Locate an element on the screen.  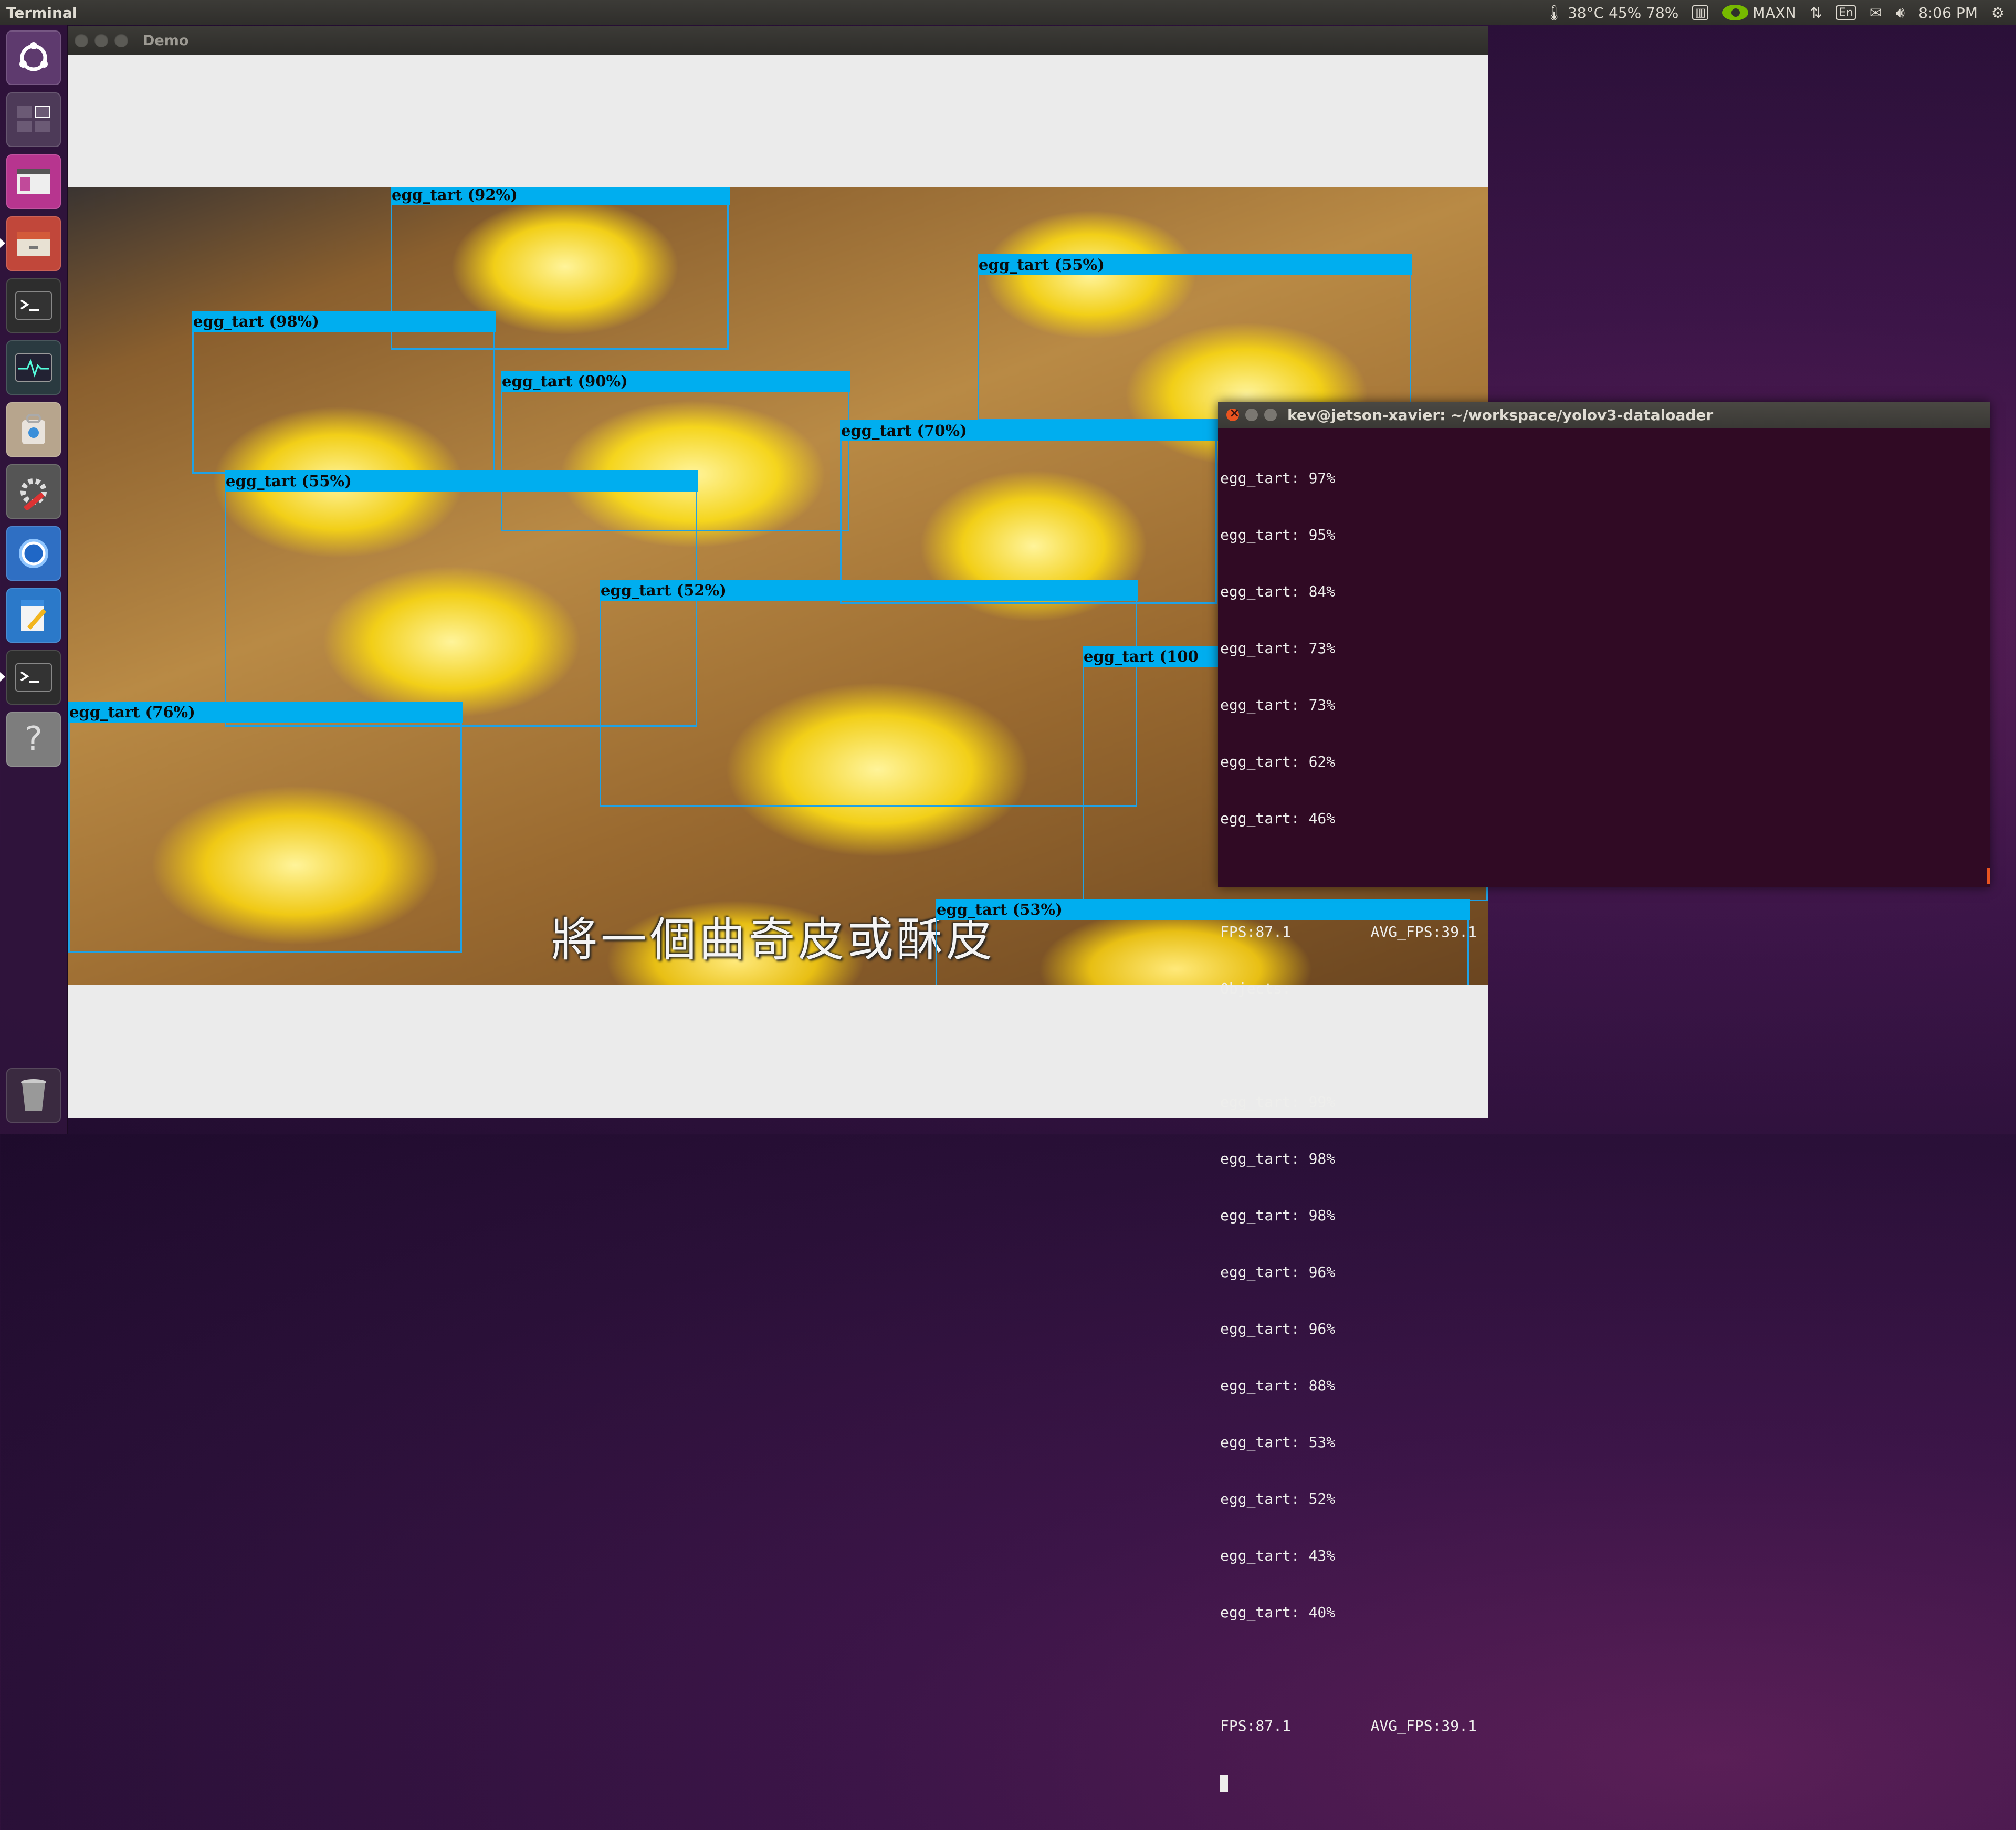
terminal-line: Objects: is located at coordinates (1255, 989).